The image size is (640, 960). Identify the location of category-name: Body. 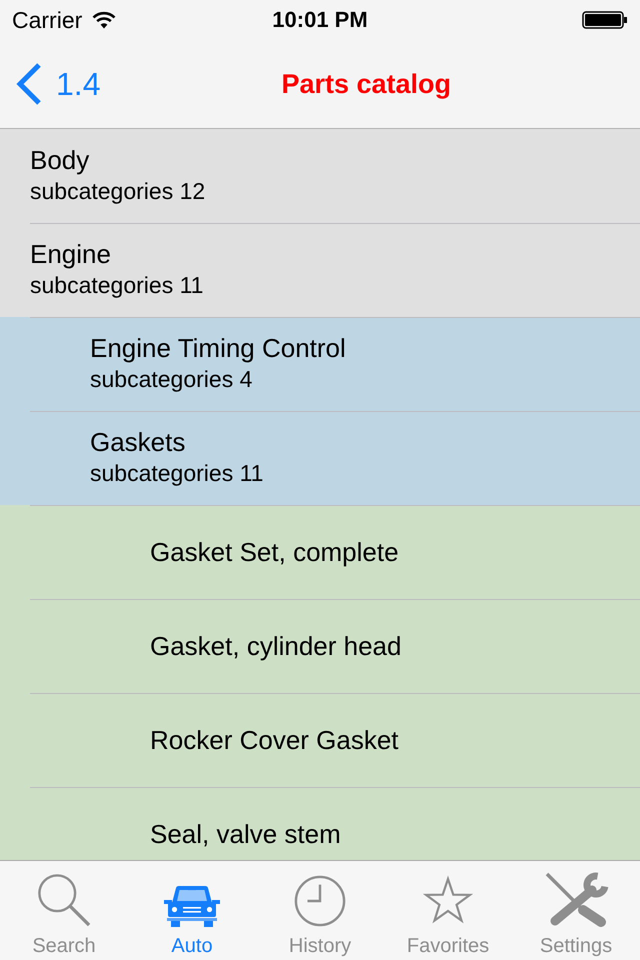
(60, 160).